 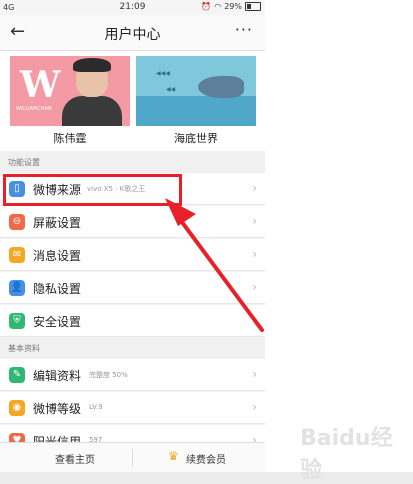 I want to click on annotation-arrow, so click(x=214, y=265).